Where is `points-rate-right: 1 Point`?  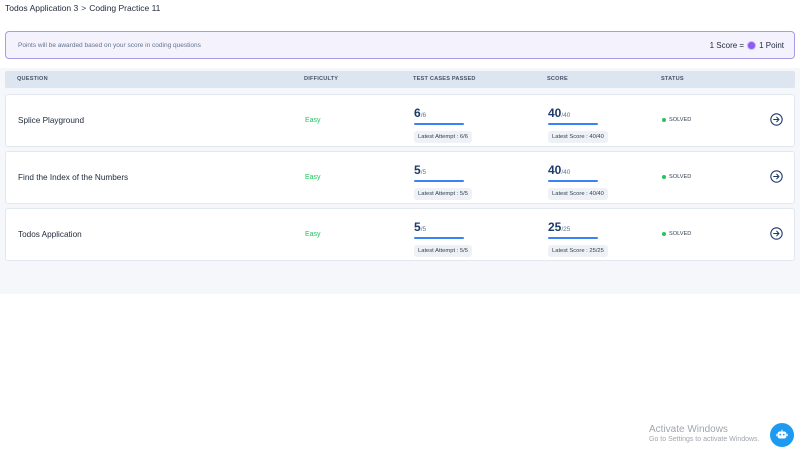
points-rate-right: 1 Point is located at coordinates (771, 45).